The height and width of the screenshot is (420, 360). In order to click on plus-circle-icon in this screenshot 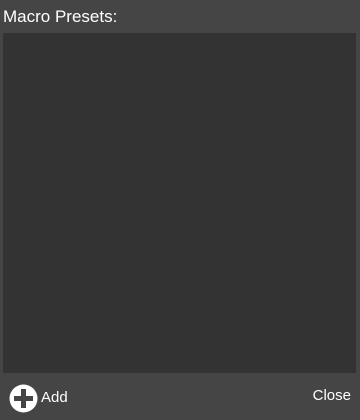, I will do `click(23, 398)`.